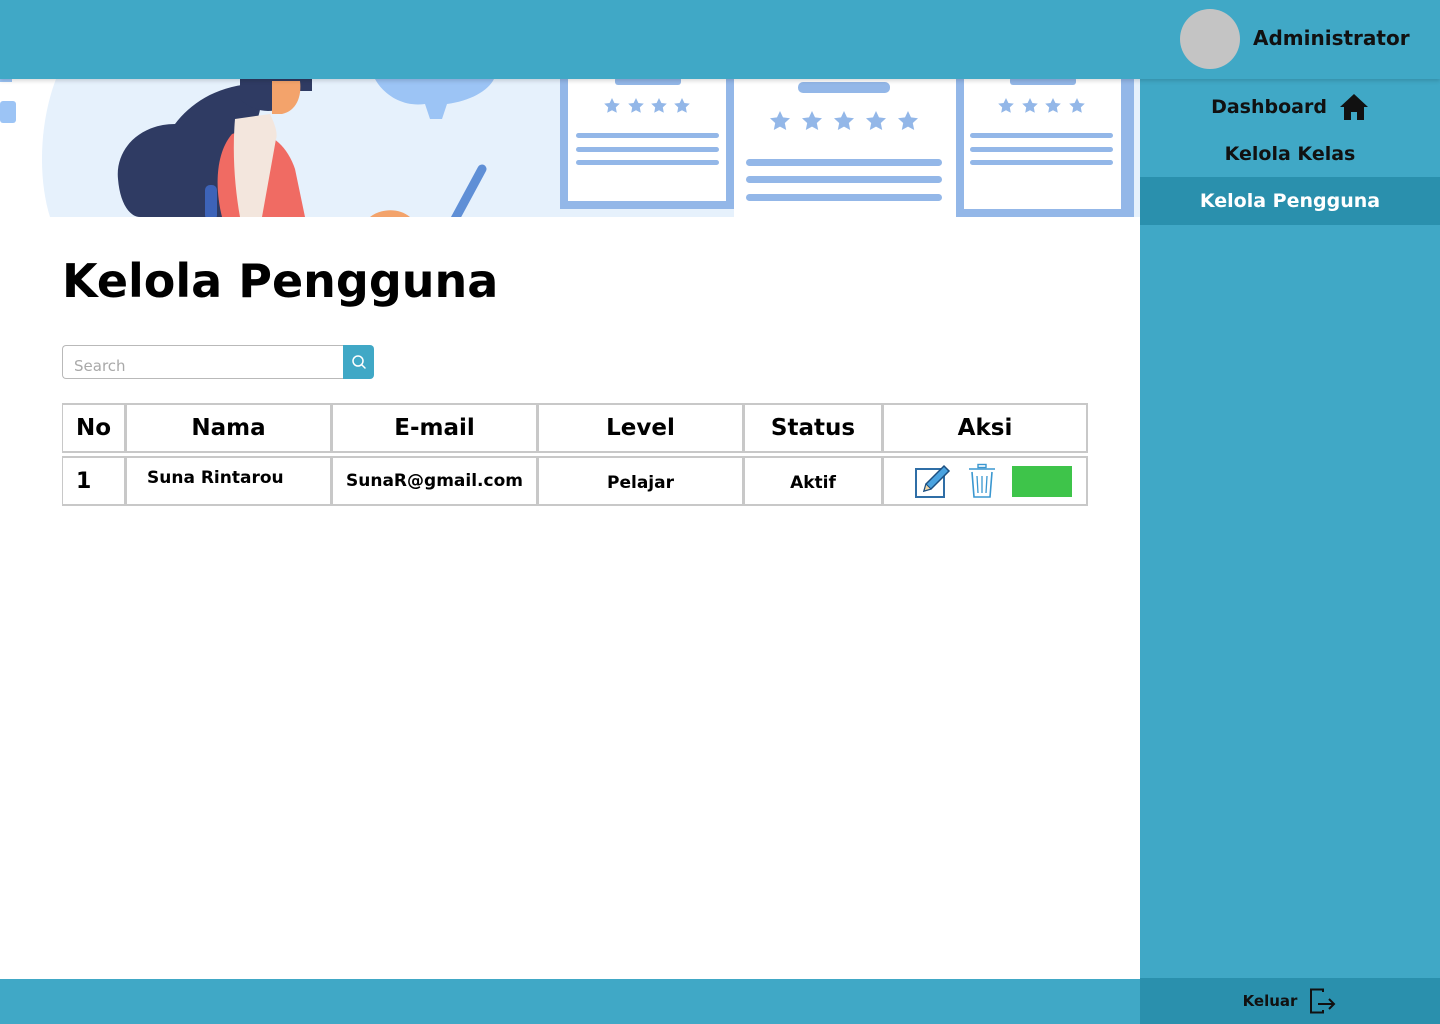  I want to click on table-header-email: E-mail, so click(435, 428).